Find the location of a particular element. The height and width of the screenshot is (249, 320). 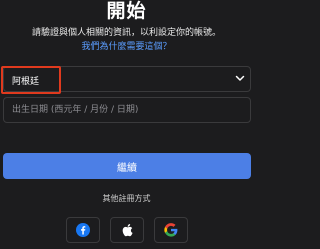

birthdate-input is located at coordinates (127, 110).